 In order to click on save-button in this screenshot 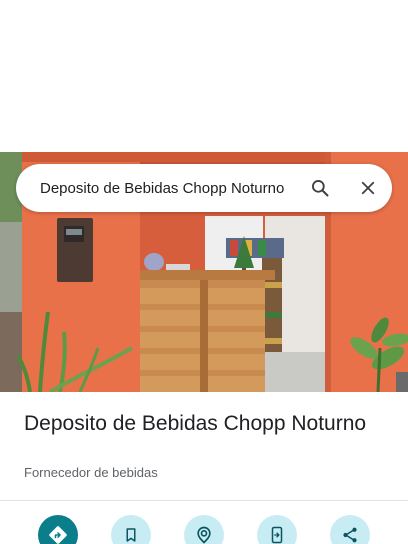, I will do `click(131, 529)`.